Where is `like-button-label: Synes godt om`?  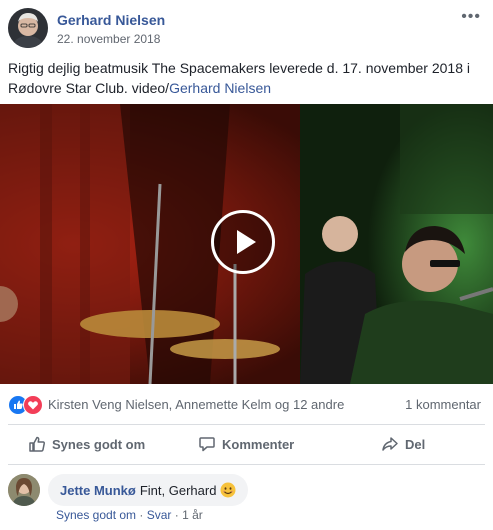
like-button-label: Synes godt om is located at coordinates (99, 444).